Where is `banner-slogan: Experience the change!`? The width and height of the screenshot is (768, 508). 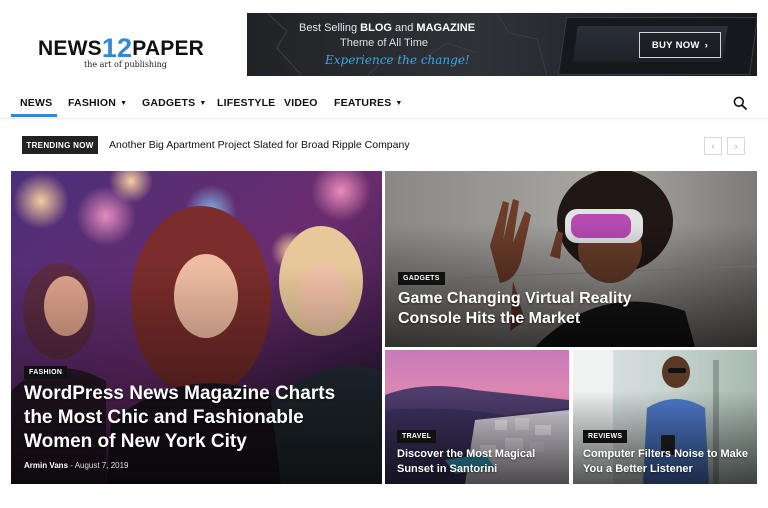 banner-slogan: Experience the change! is located at coordinates (397, 60).